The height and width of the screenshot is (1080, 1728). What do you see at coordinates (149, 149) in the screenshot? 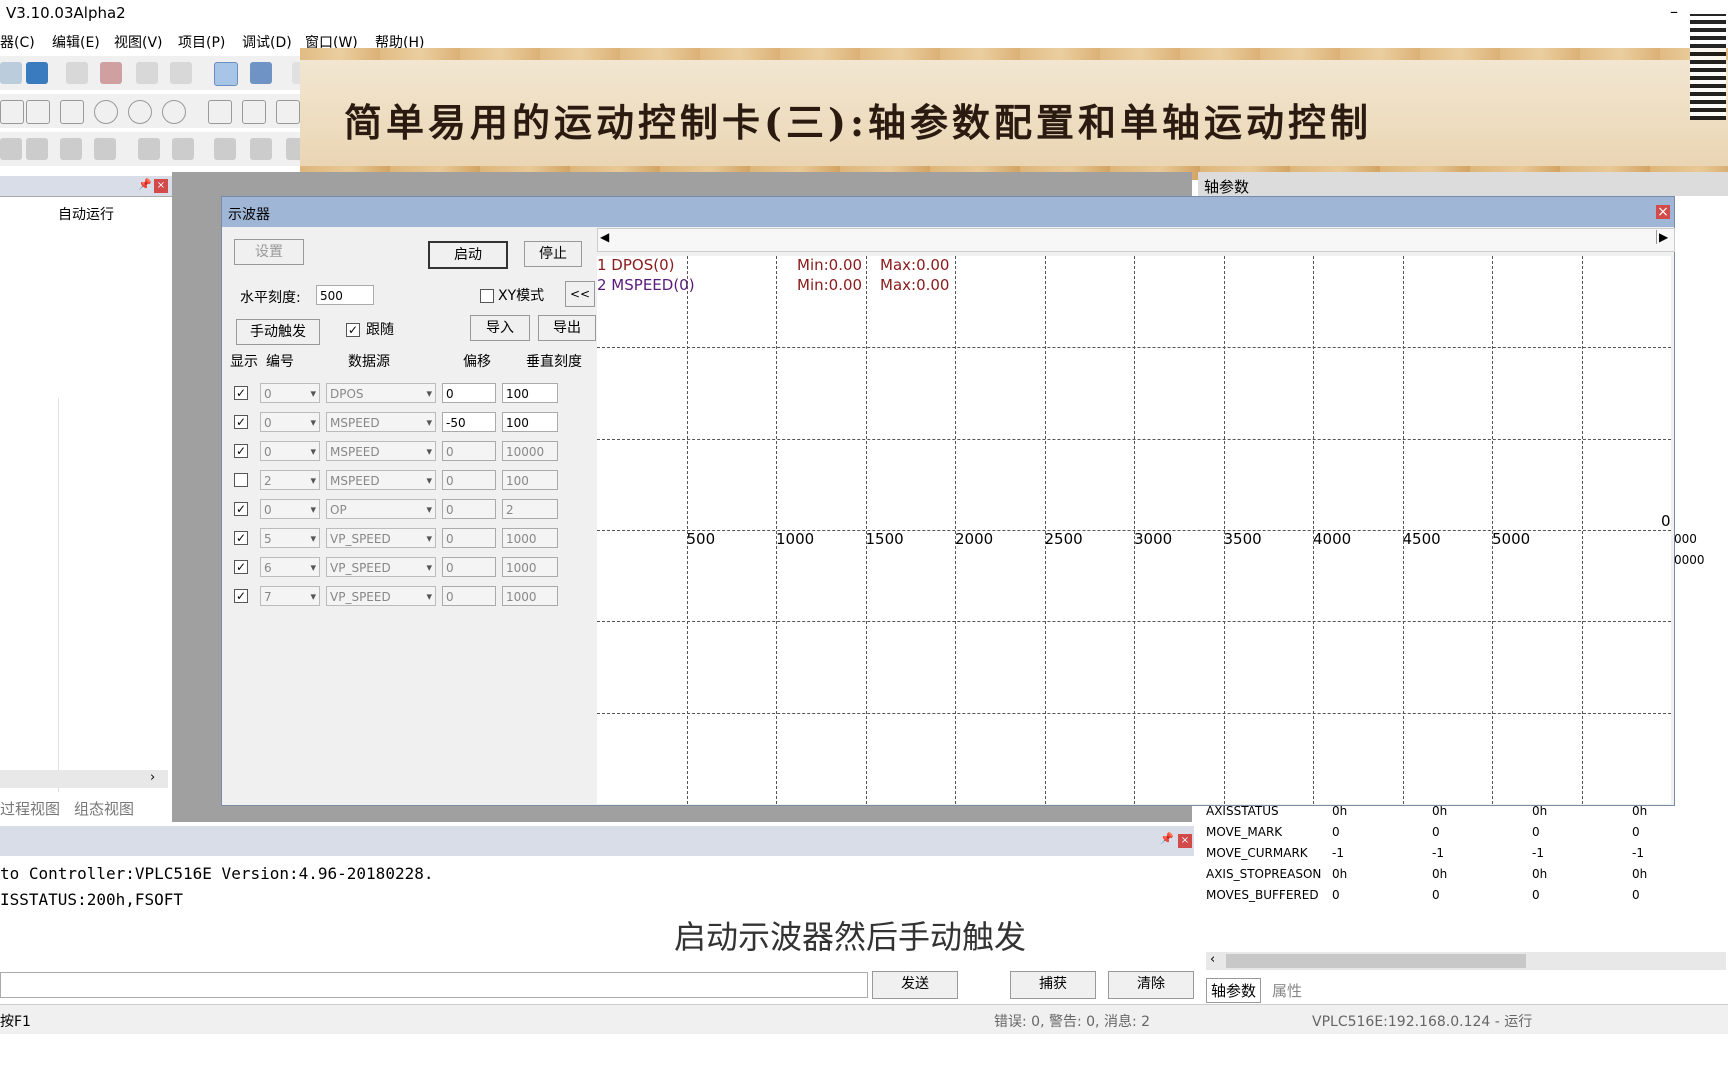
I see `front-icon` at bounding box center [149, 149].